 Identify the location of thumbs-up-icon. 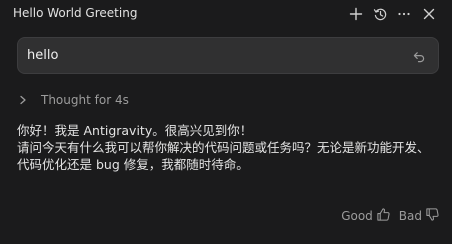
(383, 216).